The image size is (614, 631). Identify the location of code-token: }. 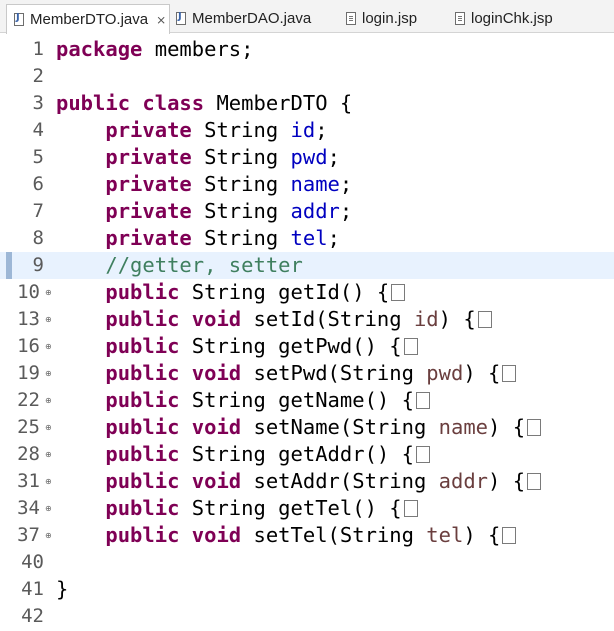
(62, 589).